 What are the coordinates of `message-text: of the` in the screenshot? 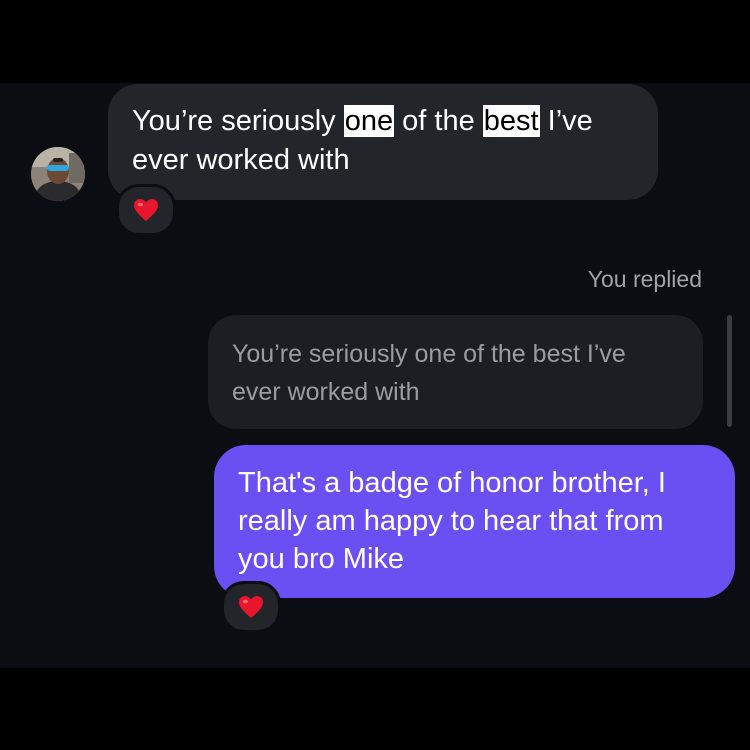 It's located at (438, 121).